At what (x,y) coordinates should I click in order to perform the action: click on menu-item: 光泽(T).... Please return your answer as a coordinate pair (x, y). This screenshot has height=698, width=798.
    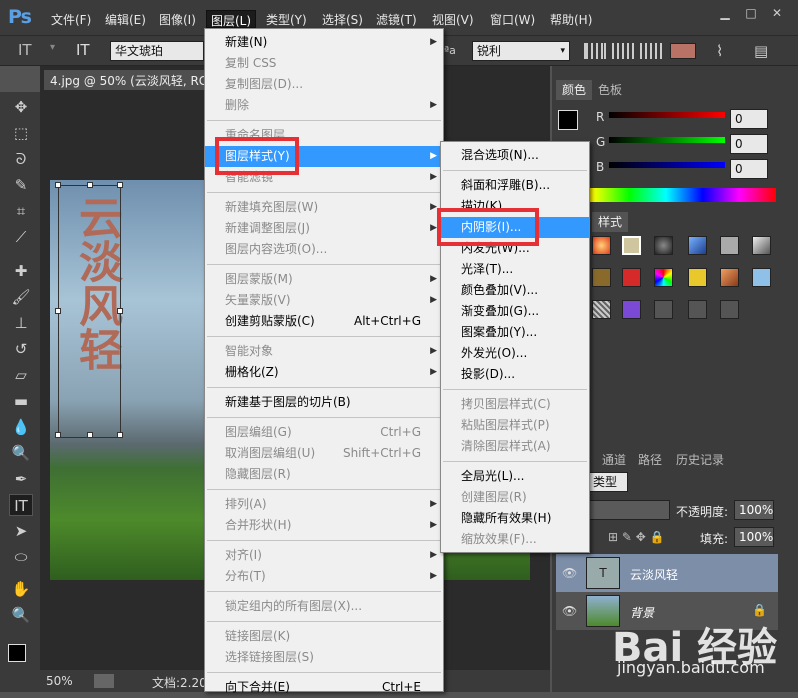
    Looking at the image, I should click on (515, 269).